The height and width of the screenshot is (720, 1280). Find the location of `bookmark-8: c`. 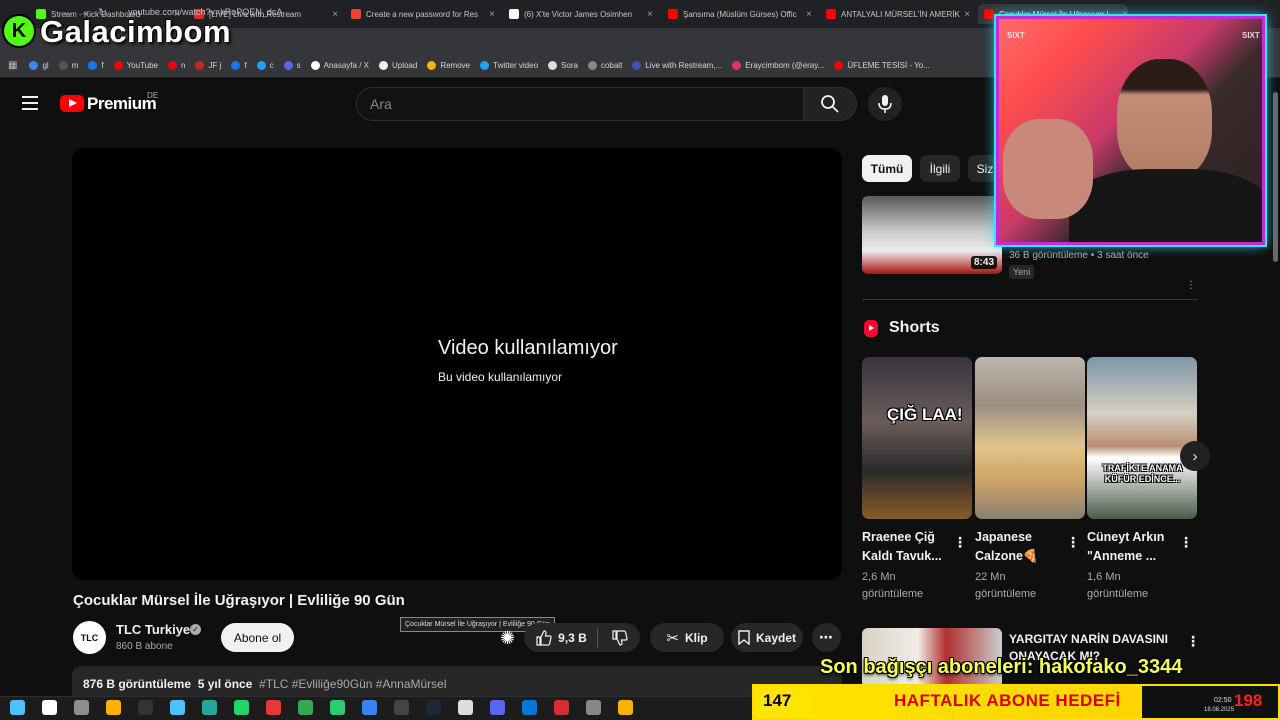

bookmark-8: c is located at coordinates (265, 65).